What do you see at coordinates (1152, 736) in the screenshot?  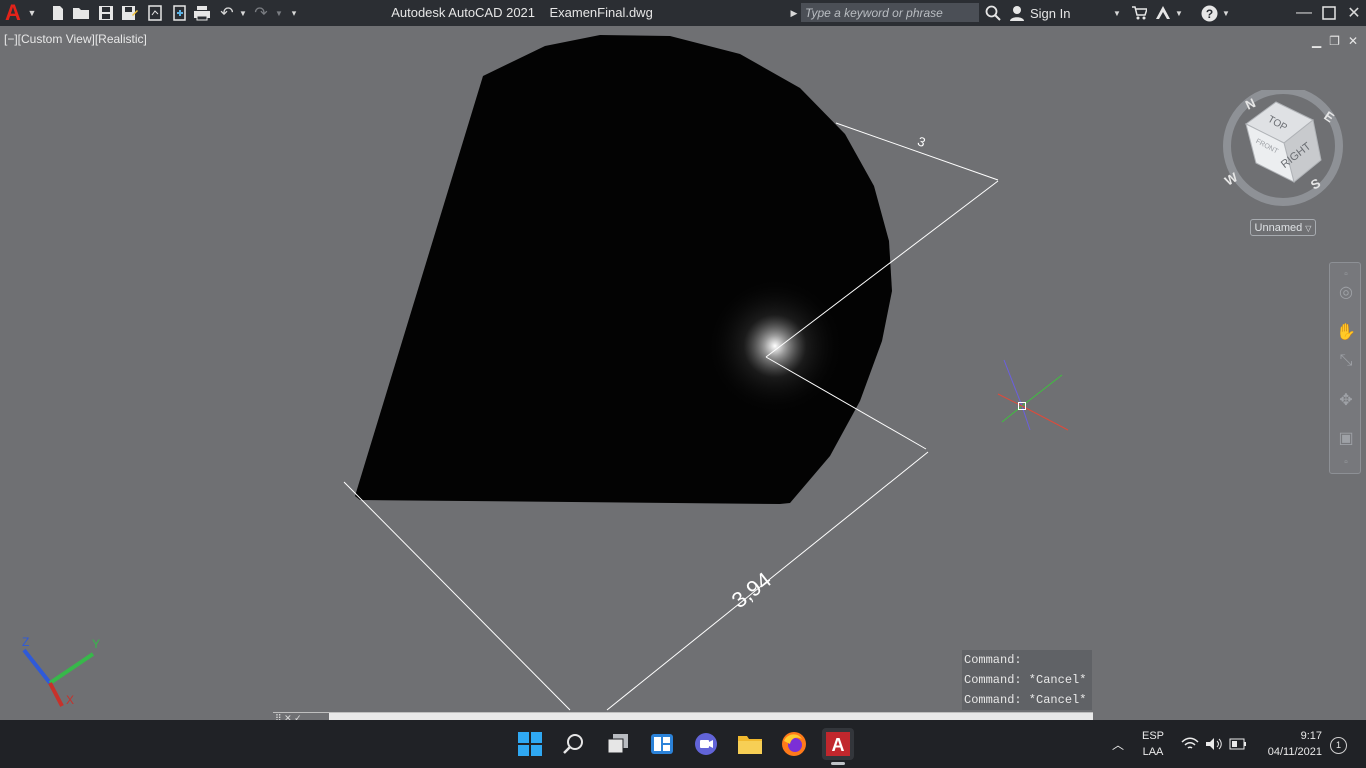 I see `language-code: ESP` at bounding box center [1152, 736].